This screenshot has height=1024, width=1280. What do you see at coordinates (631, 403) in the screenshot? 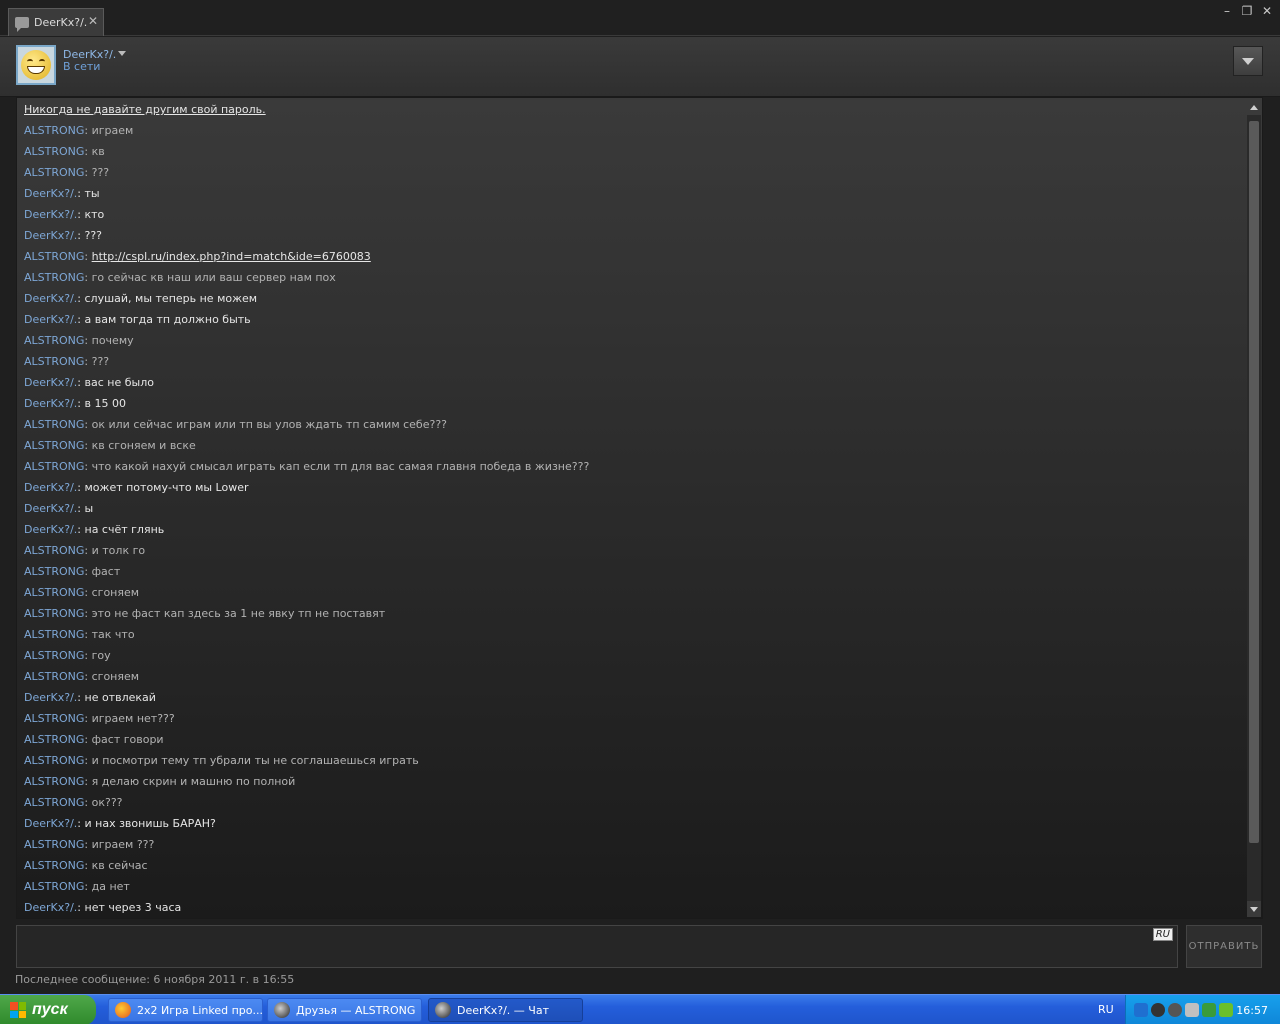
I see `chat-message: DeerKx?/.: в 15 00` at bounding box center [631, 403].